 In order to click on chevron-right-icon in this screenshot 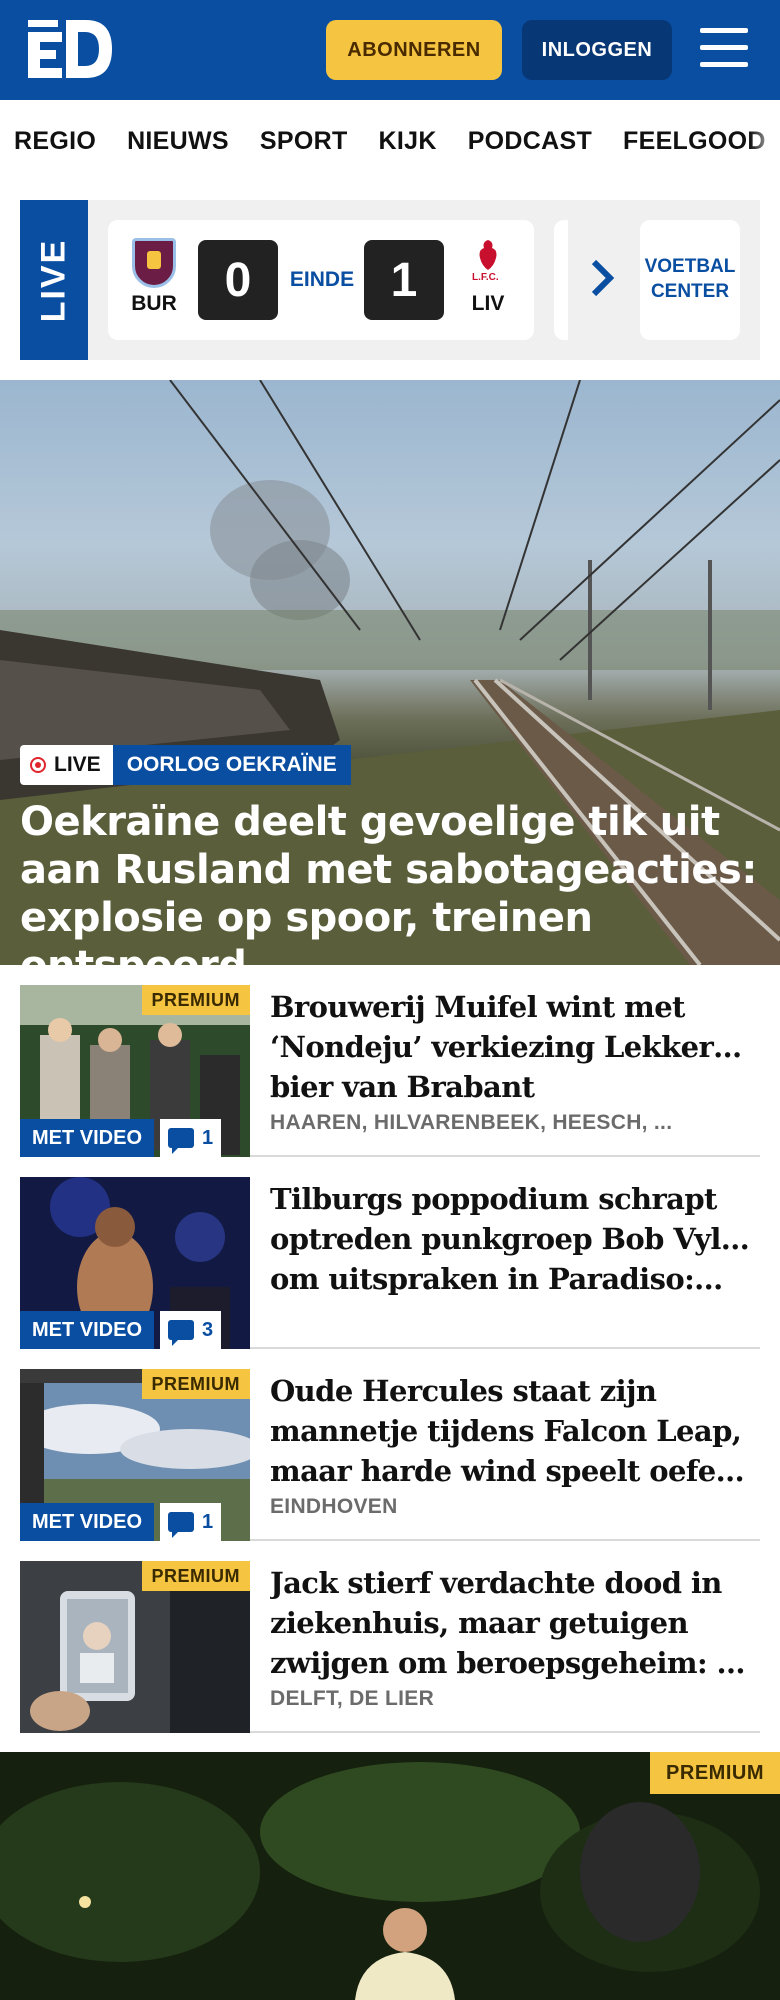, I will do `click(605, 278)`.